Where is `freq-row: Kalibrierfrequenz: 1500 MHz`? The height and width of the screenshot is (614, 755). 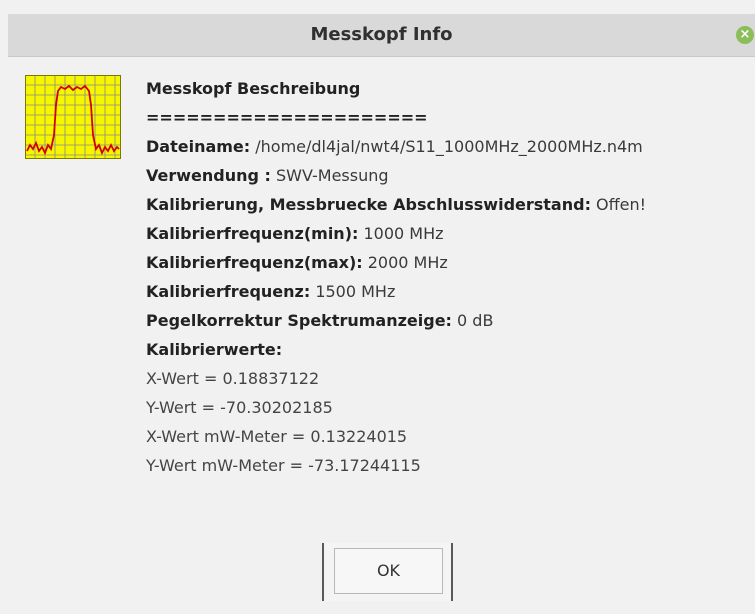
freq-row: Kalibrierfrequenz: 1500 MHz is located at coordinates (449, 295).